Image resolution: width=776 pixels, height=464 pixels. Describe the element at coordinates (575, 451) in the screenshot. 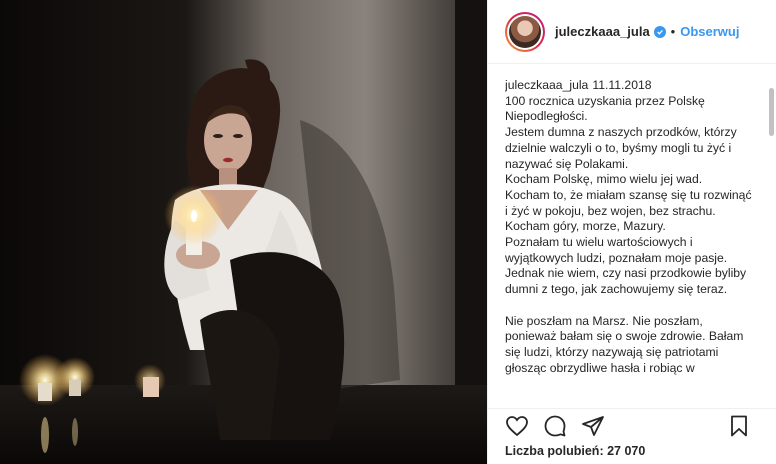

I see `likes-count: Liczba polubień: 27 070` at that location.